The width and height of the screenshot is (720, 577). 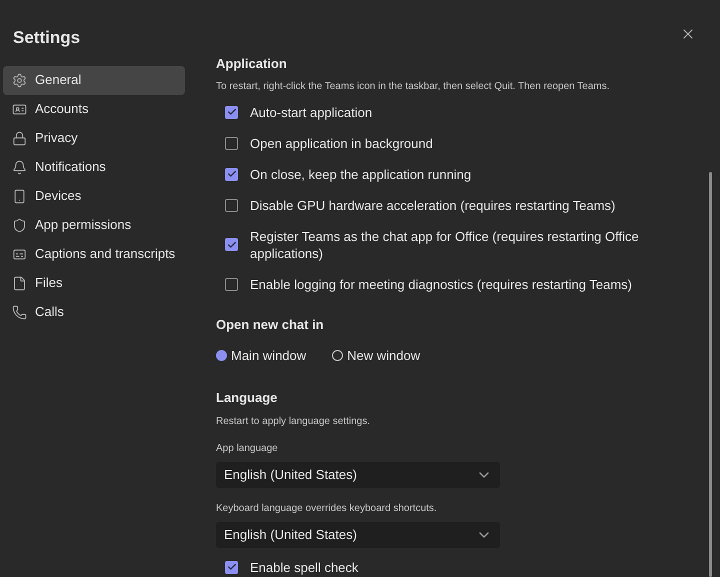 I want to click on window-title: Settings, so click(x=47, y=38).